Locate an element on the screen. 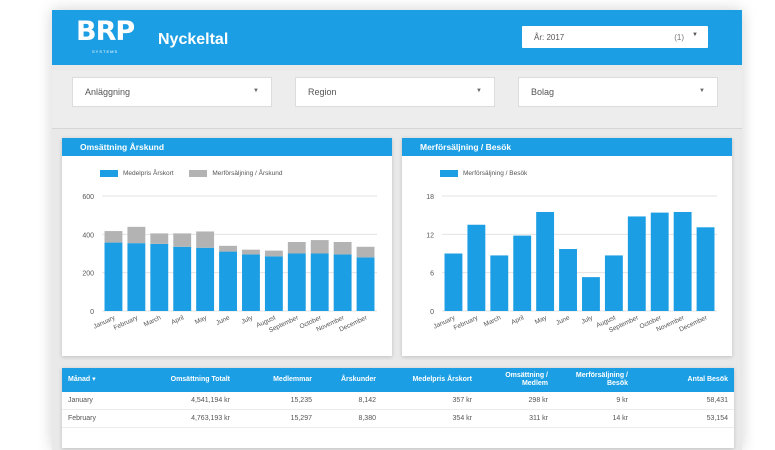 This screenshot has height=450, width=775. filter-bolag: Bolag ▼ is located at coordinates (618, 92).